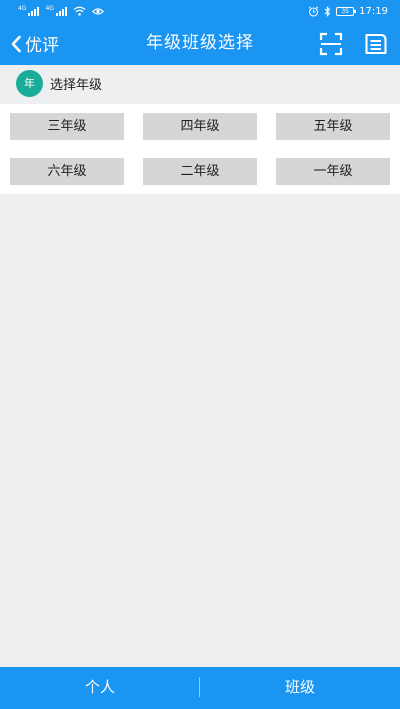 The image size is (400, 709). What do you see at coordinates (200, 149) in the screenshot?
I see `grade-panel: 三年级 四年级 五年级 六年级 二年级 一年级` at bounding box center [200, 149].